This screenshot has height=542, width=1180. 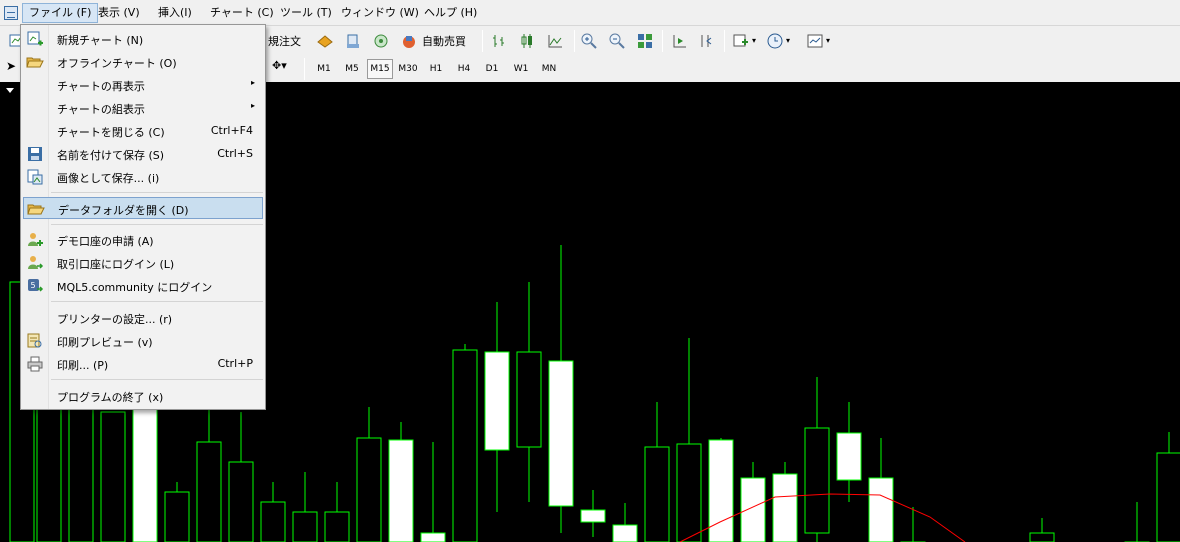 I want to click on menu-item-label: 取引口座にログイン (L), so click(x=116, y=264).